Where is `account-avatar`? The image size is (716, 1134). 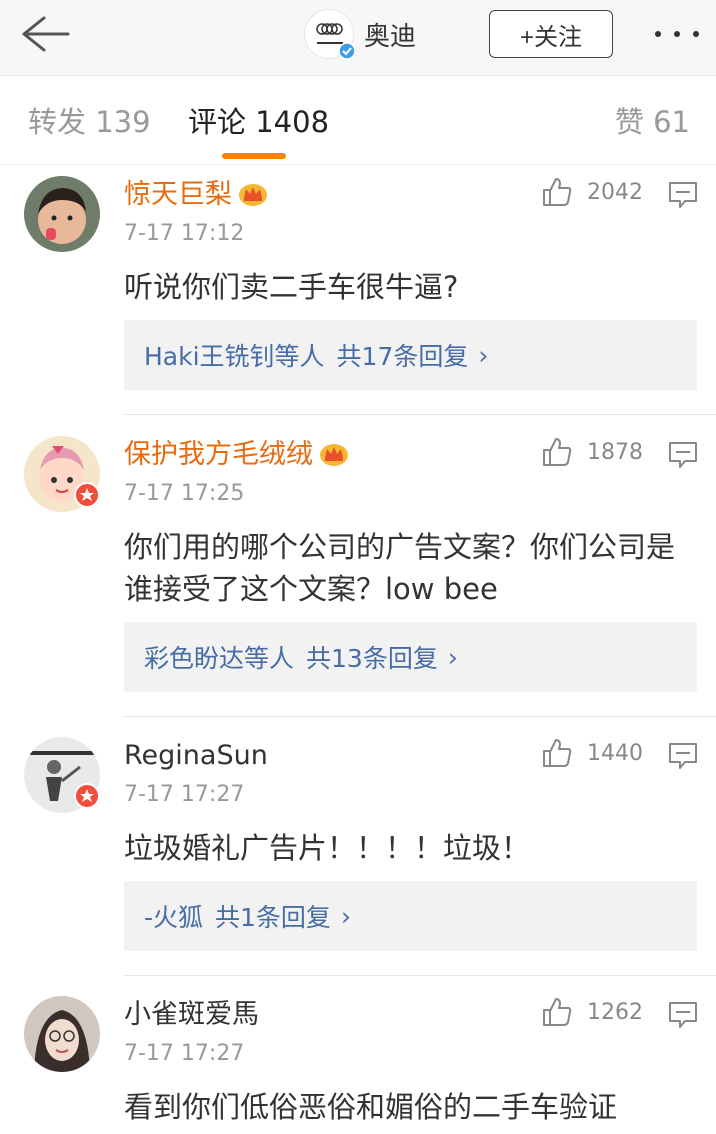
account-avatar is located at coordinates (330, 34).